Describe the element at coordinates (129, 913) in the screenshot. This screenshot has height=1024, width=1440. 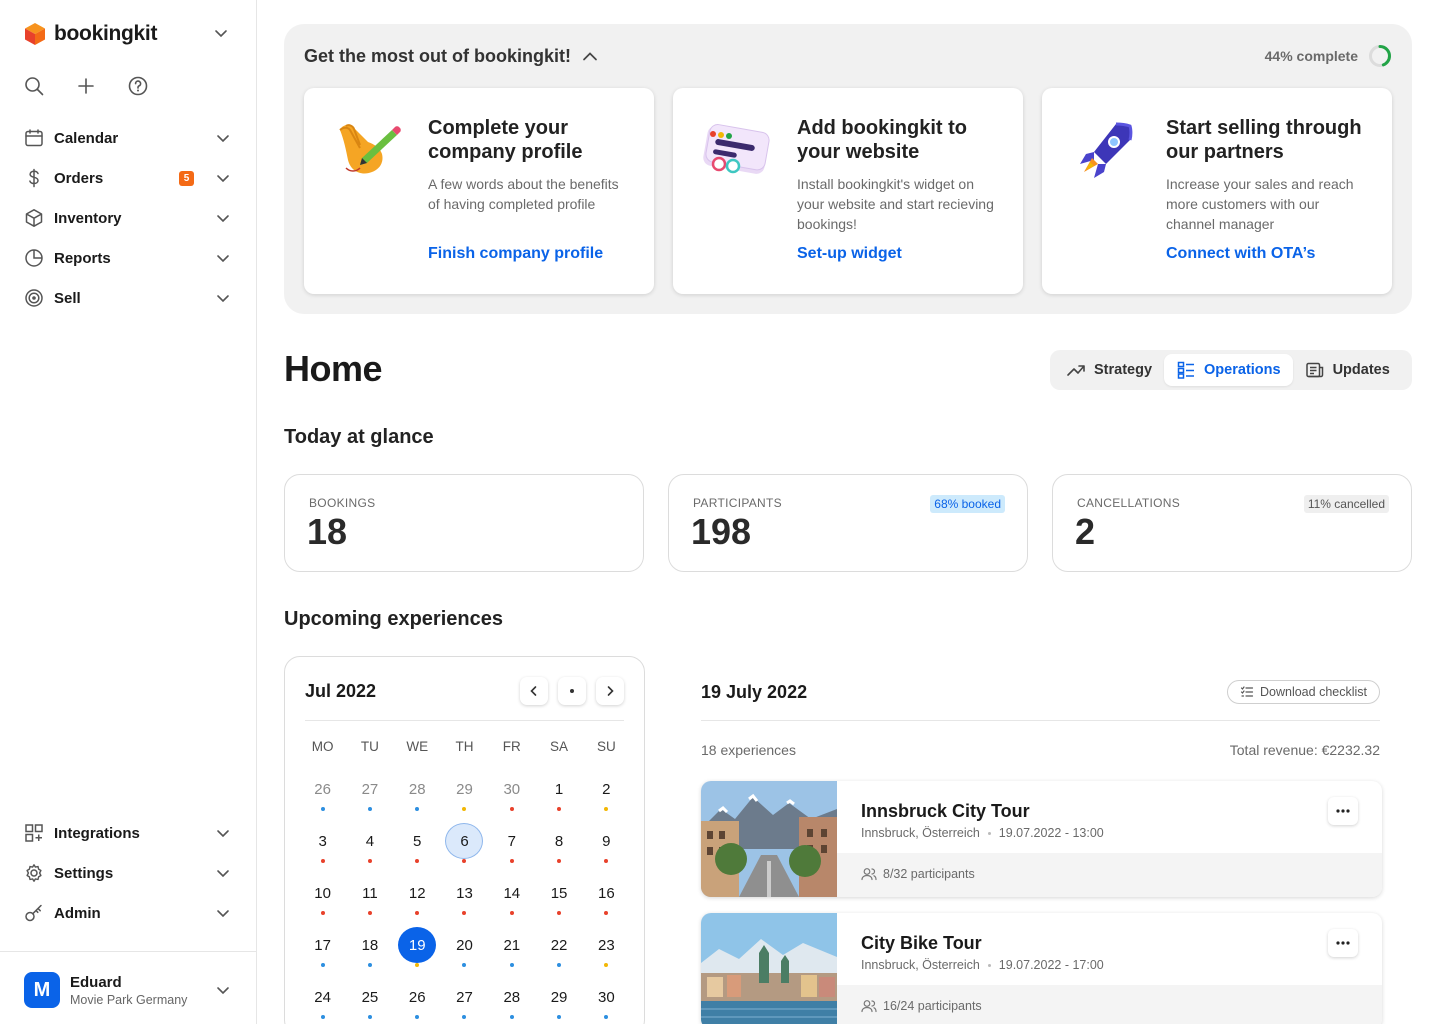
I see `sidebar-item-admin: Admin` at that location.